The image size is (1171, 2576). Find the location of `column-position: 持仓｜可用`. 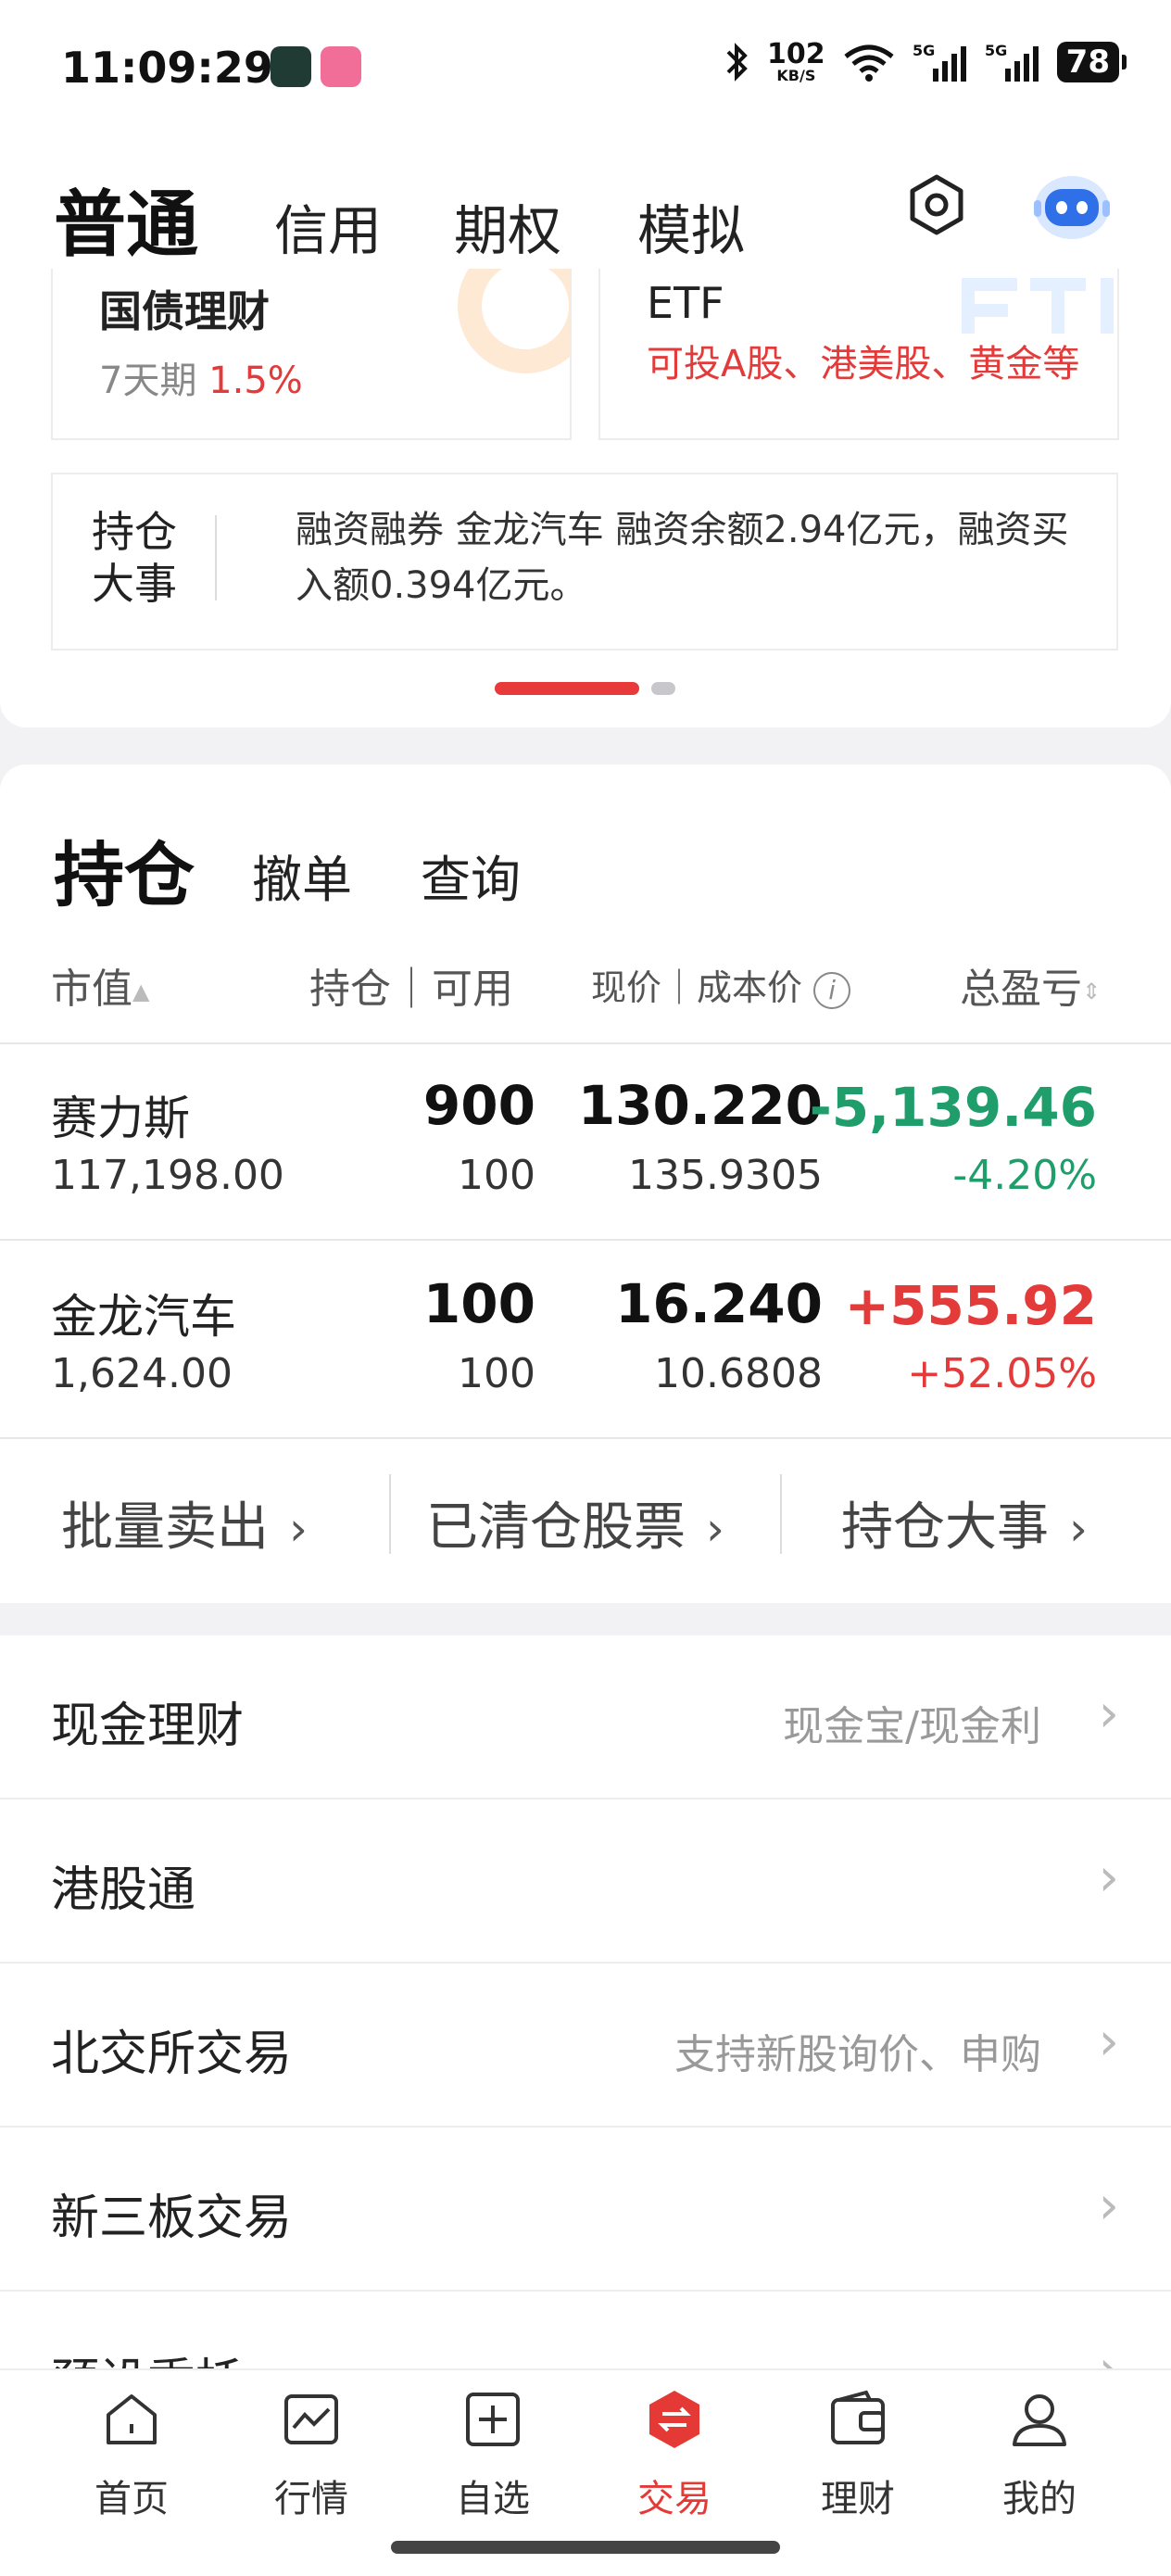

column-position: 持仓｜可用 is located at coordinates (411, 989).